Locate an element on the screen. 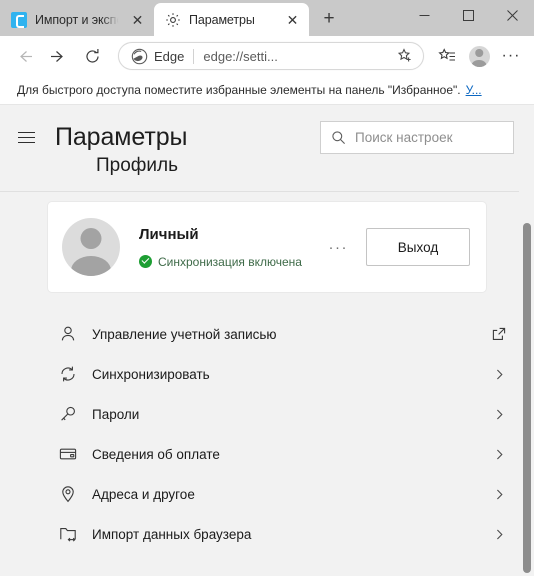 This screenshot has height=579, width=534. scrollbar-track is located at coordinates (526, 372).